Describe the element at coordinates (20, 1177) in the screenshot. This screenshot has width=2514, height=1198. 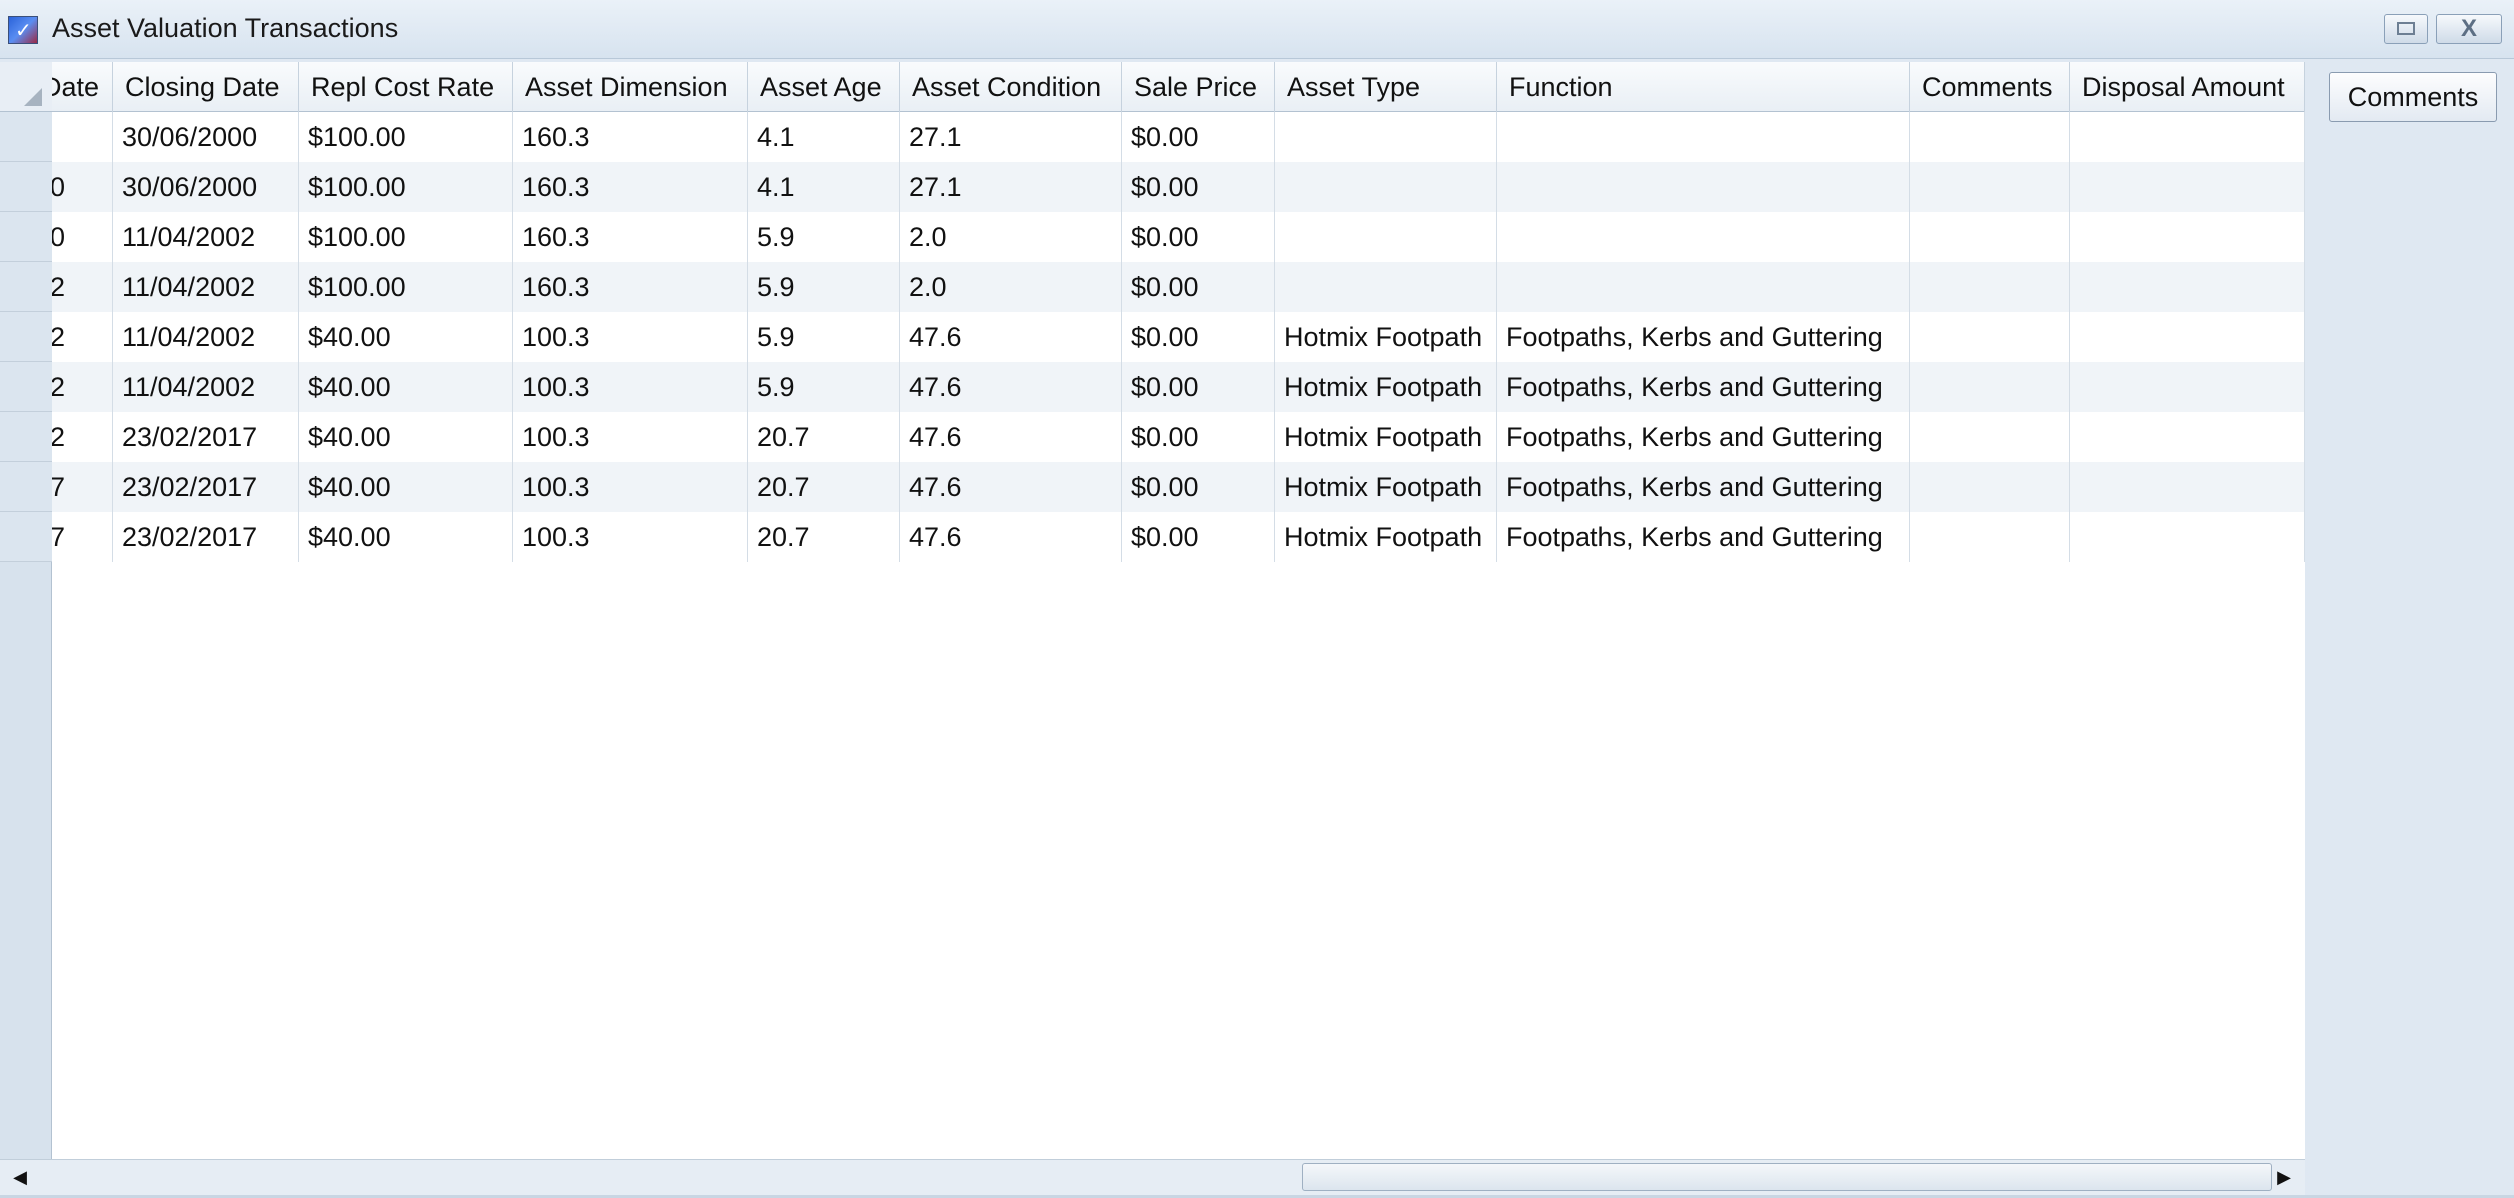
I see `scroll-left-icon: ◀` at that location.